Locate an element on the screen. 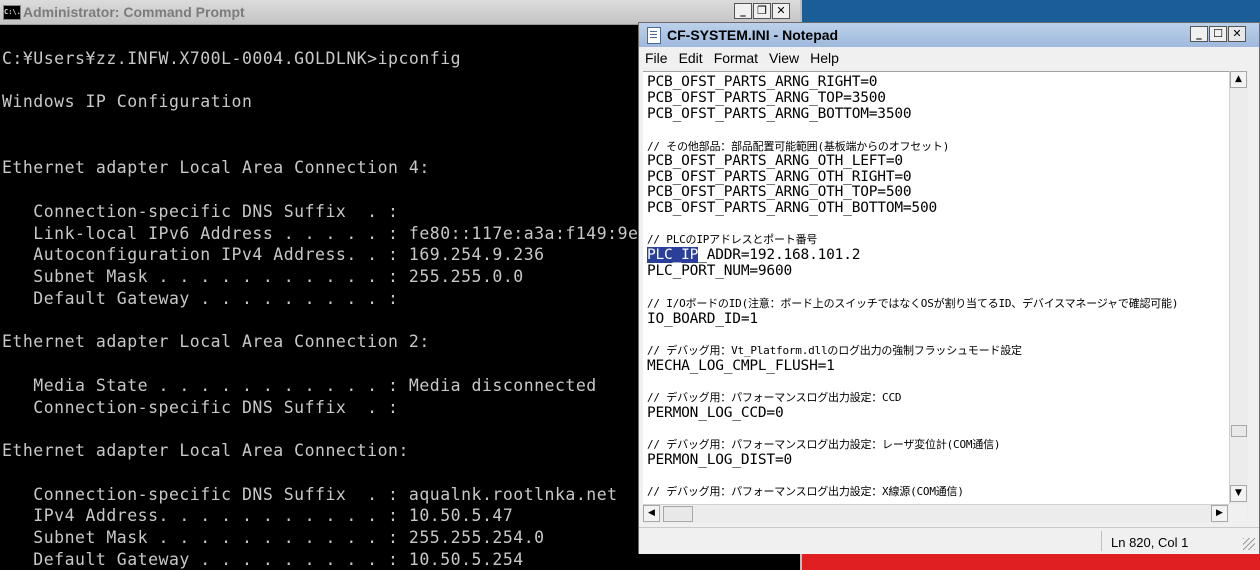 The width and height of the screenshot is (1260, 570). scroll-down-arrow-icon: ▼ is located at coordinates (1238, 493).